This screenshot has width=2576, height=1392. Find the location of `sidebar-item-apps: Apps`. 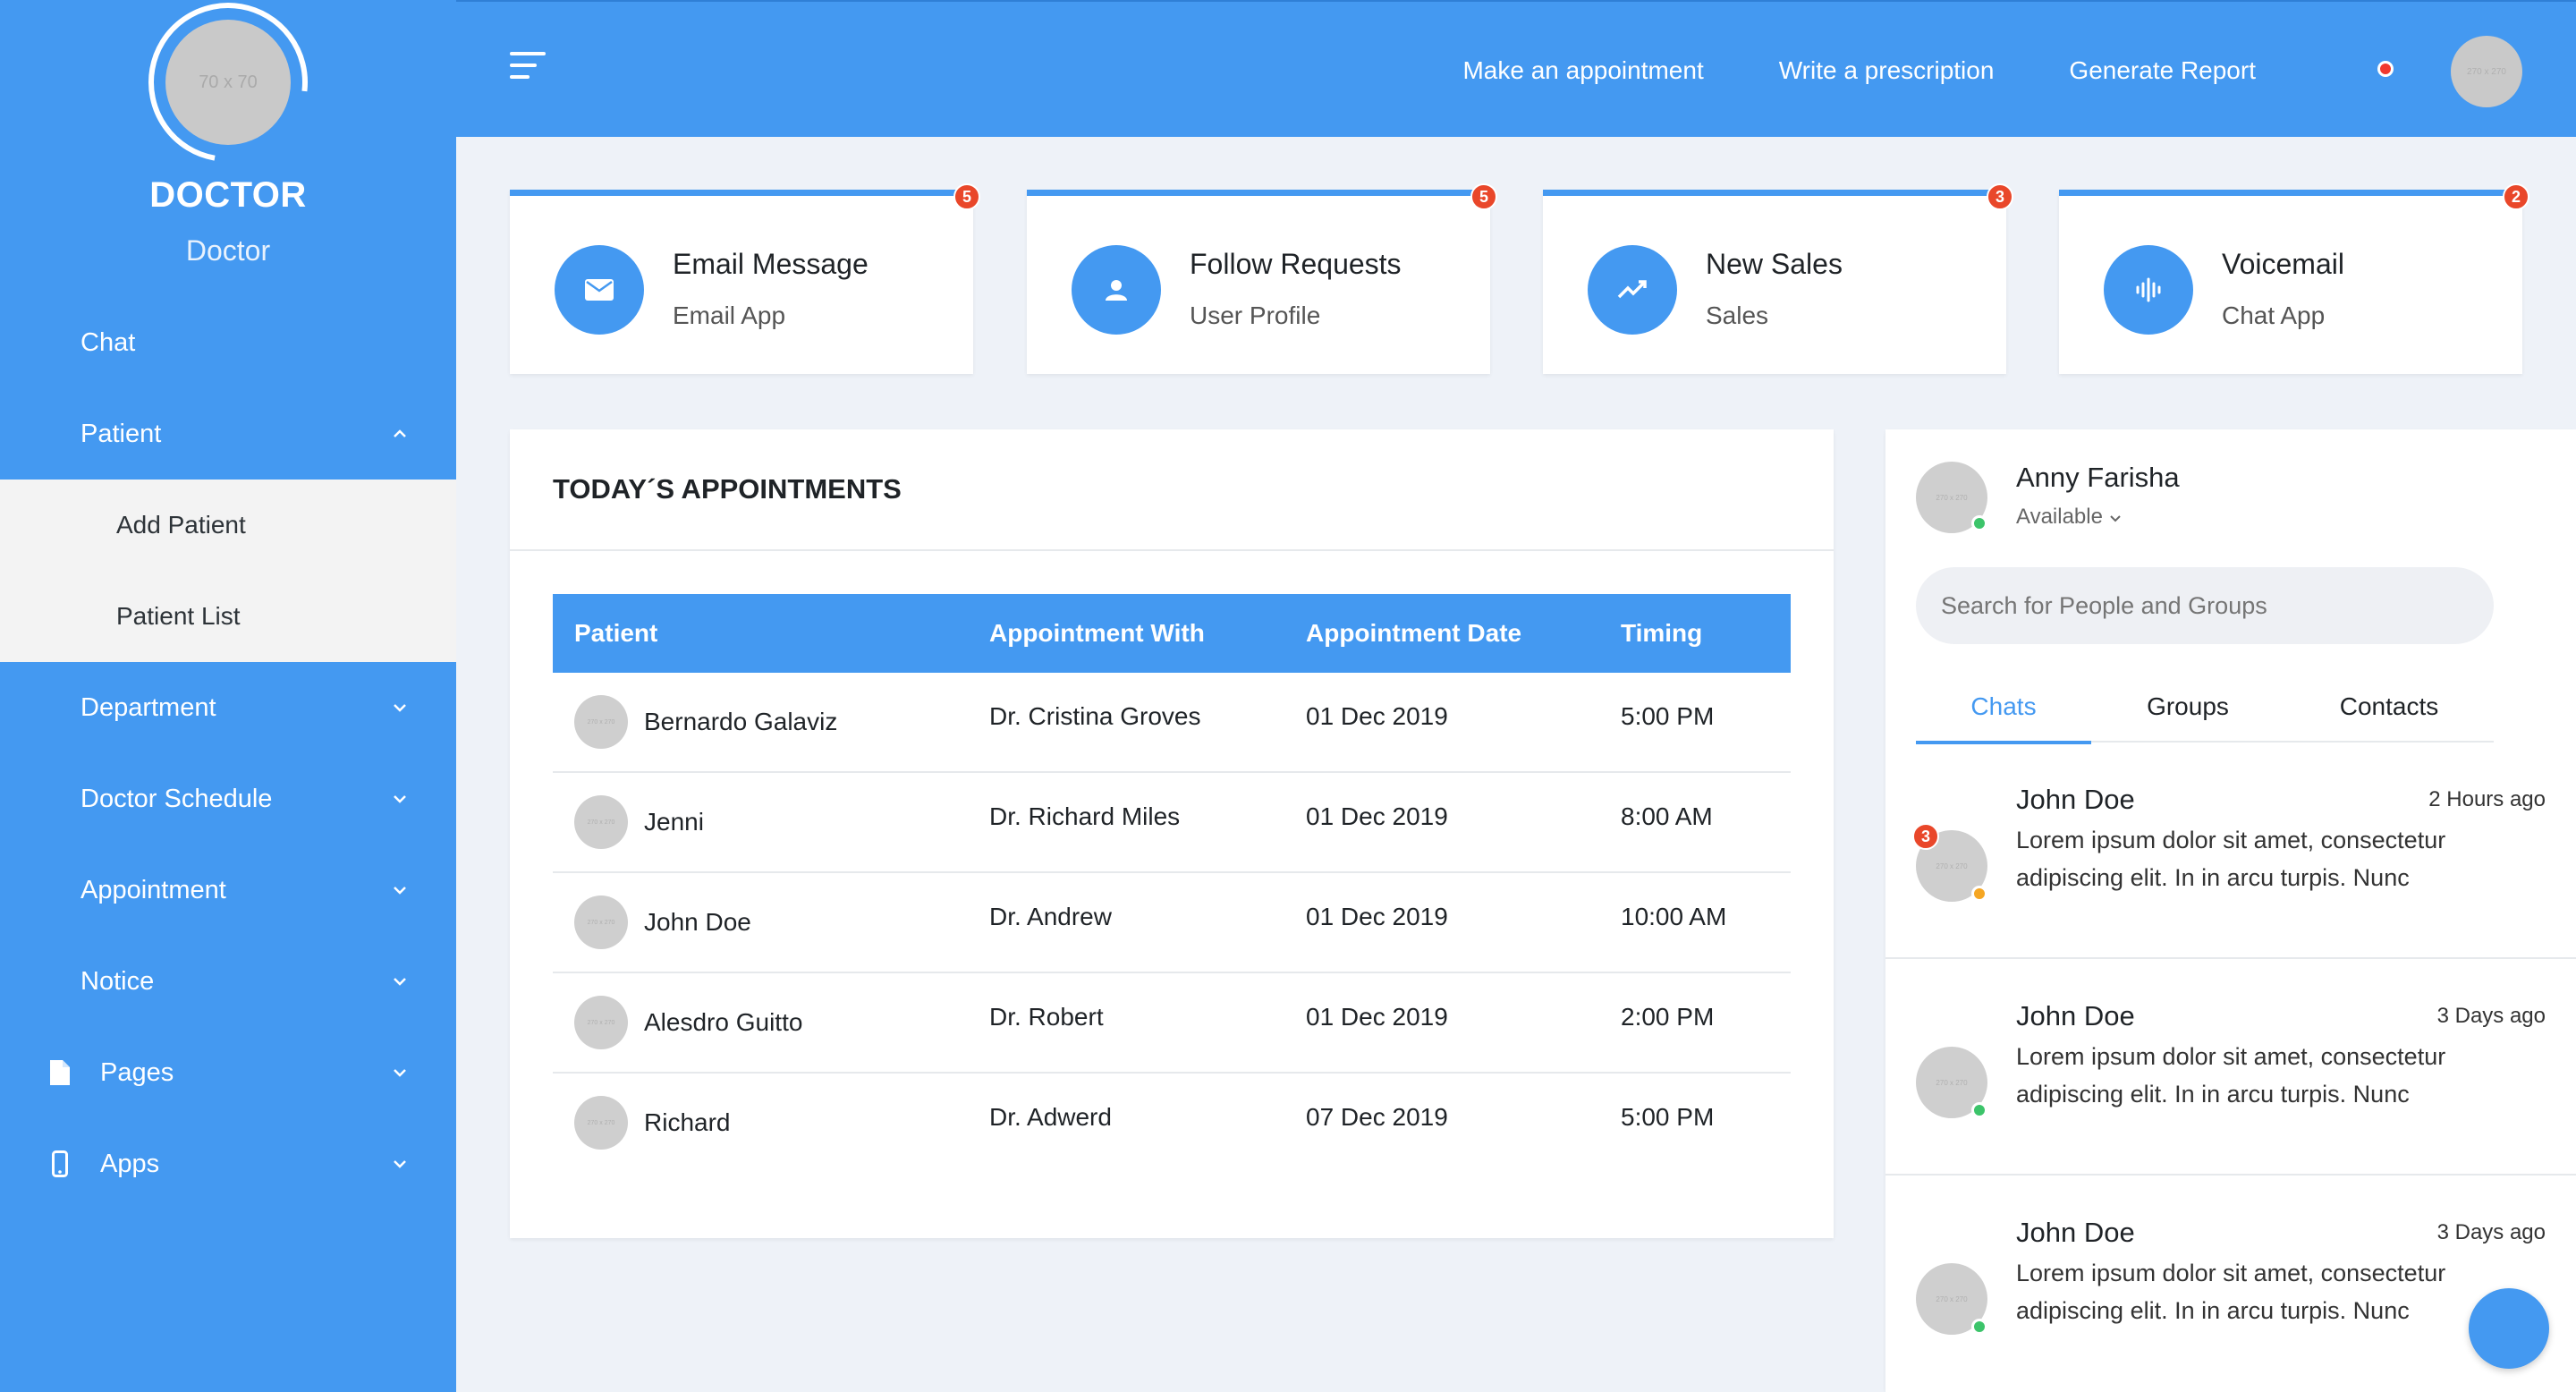

sidebar-item-apps: Apps is located at coordinates (228, 1164).